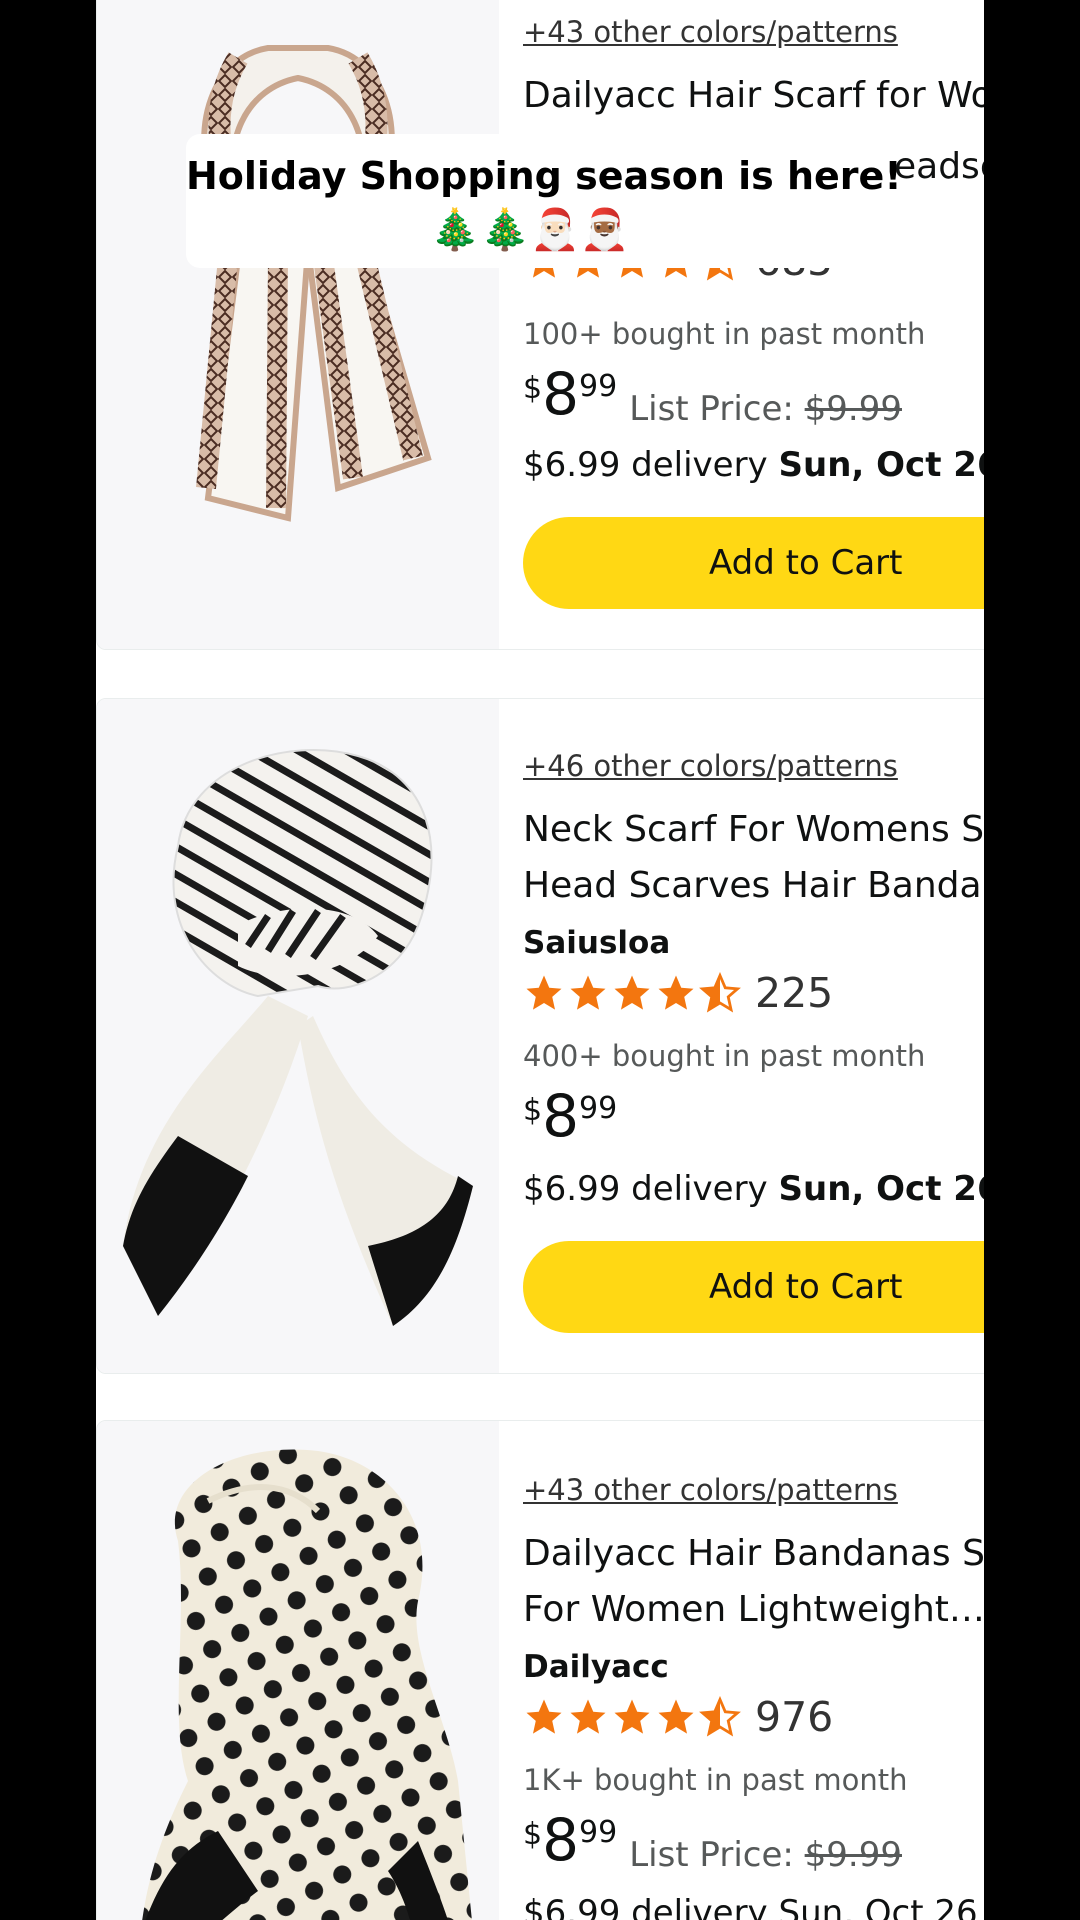 The image size is (1080, 1920). I want to click on rating-count: 225, so click(794, 993).